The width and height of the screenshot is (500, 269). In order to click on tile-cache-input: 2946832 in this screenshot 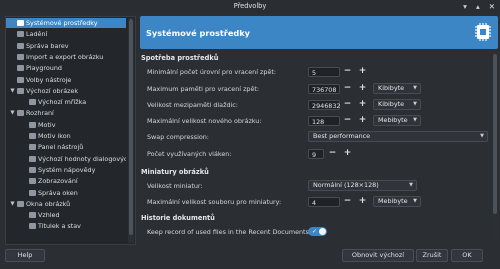, I will do `click(324, 105)`.